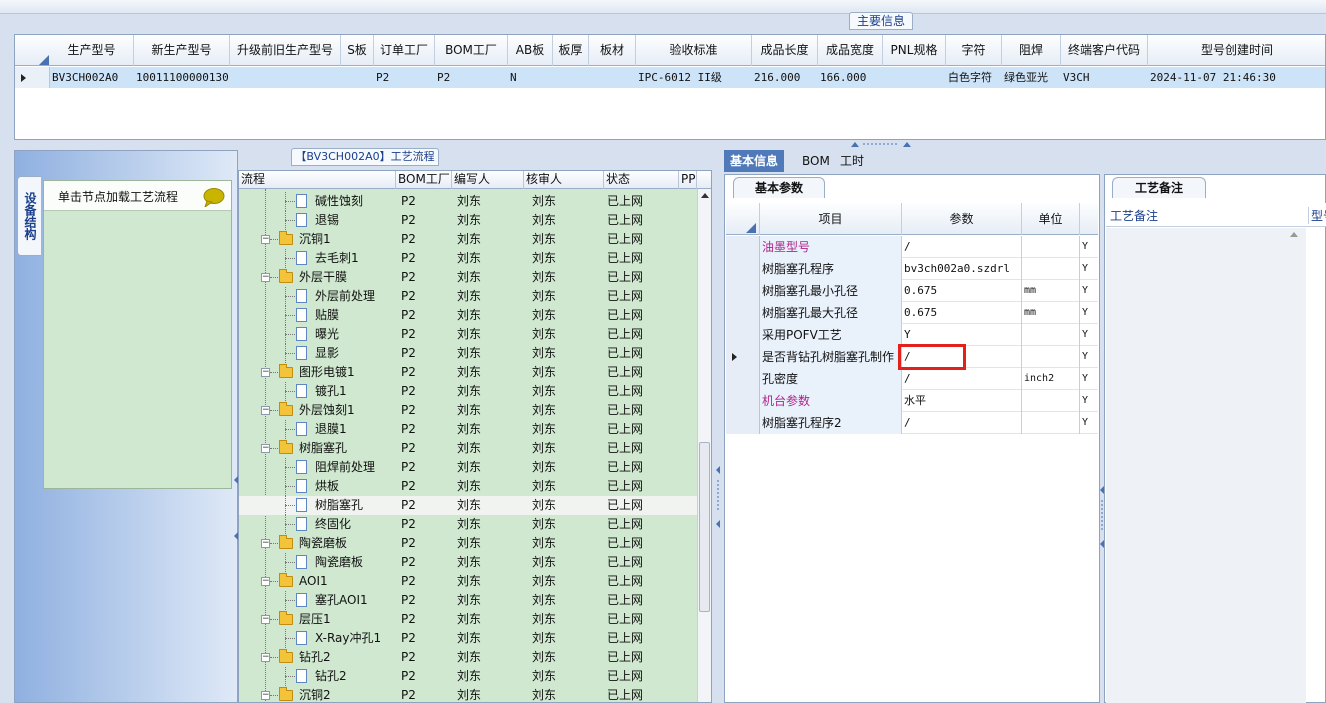 This screenshot has width=1326, height=703. Describe the element at coordinates (831, 219) in the screenshot. I see `params-col-item: 项目` at that location.